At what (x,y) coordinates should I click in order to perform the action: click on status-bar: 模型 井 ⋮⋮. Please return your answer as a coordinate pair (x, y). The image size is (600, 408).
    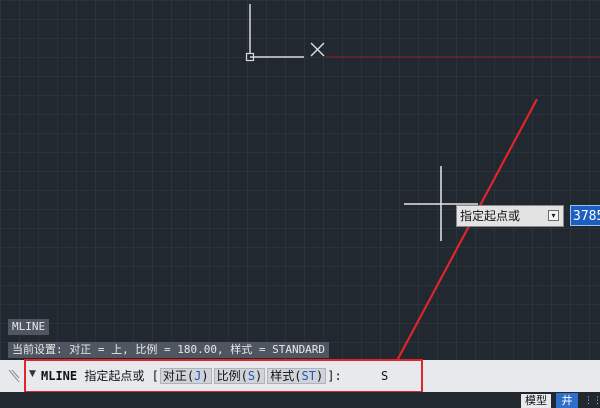
    Looking at the image, I should click on (300, 400).